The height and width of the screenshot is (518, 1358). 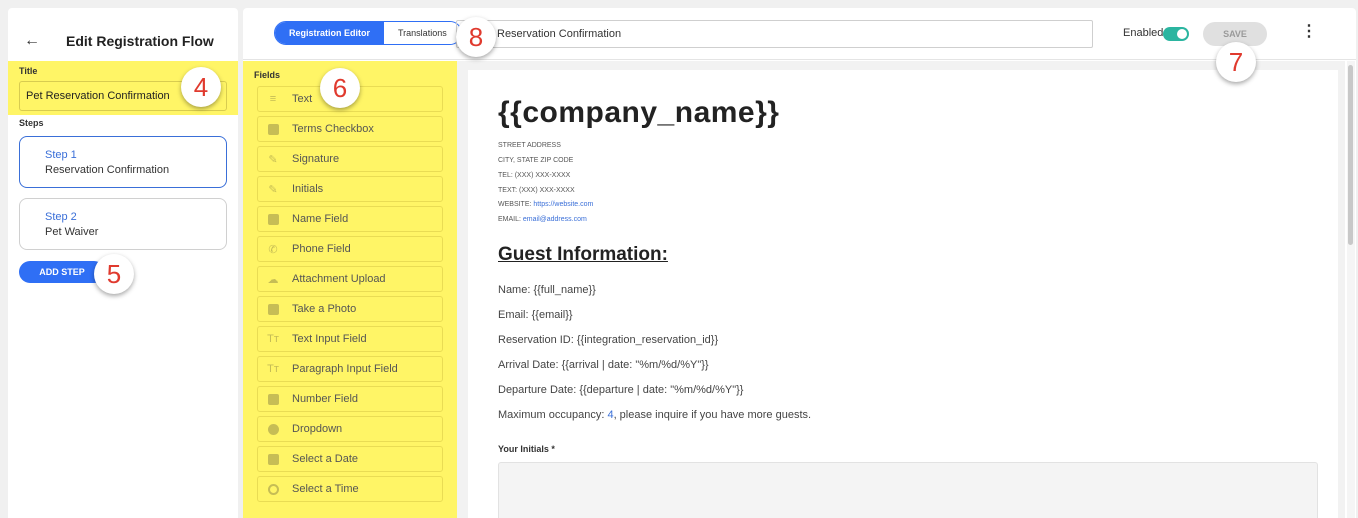 I want to click on steps-label: Steps, so click(x=31, y=123).